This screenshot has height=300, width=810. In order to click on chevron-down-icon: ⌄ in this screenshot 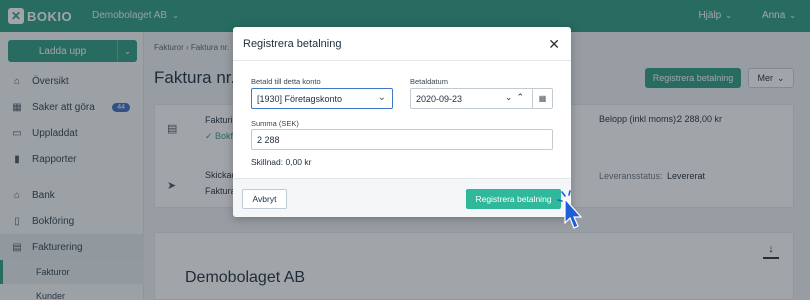, I will do `click(381, 97)`.